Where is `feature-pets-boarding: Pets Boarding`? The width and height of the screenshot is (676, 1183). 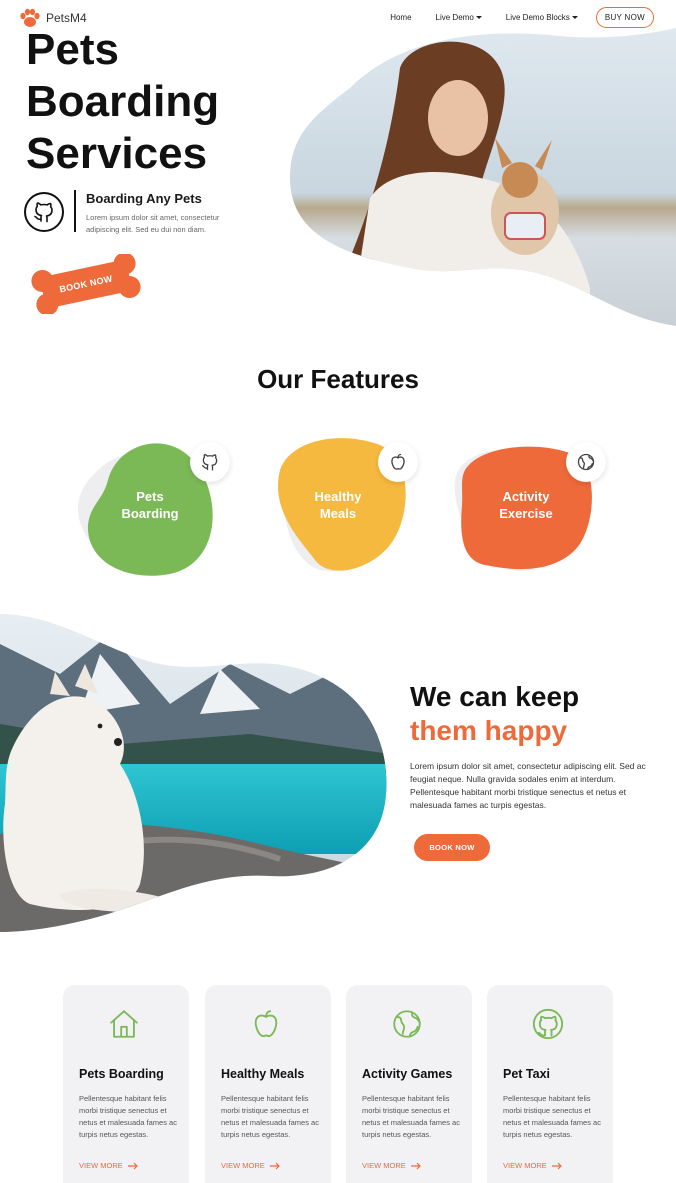 feature-pets-boarding: Pets Boarding is located at coordinates (158, 510).